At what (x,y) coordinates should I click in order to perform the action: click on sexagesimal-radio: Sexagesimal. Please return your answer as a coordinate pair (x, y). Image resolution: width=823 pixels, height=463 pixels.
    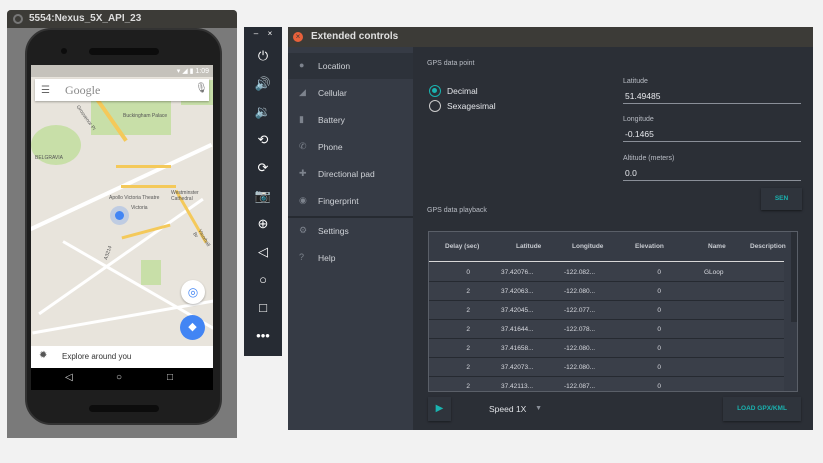
    Looking at the image, I should click on (462, 106).